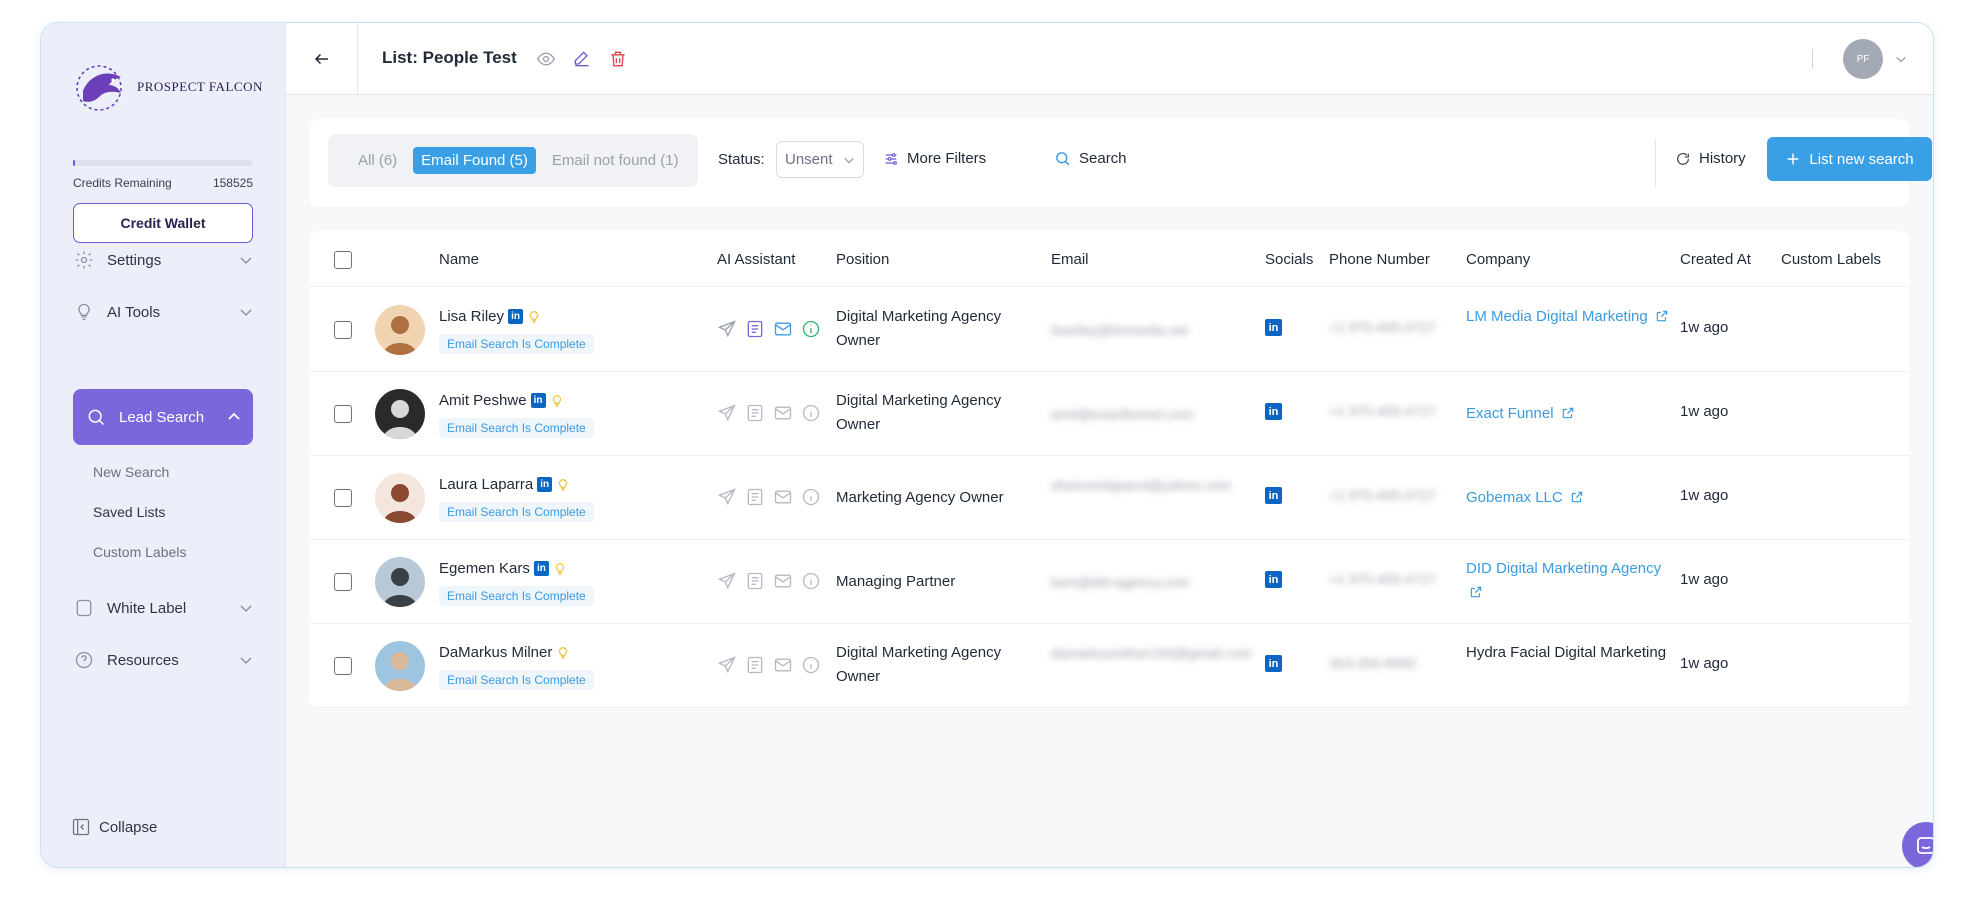 Image resolution: width=1973 pixels, height=916 pixels. What do you see at coordinates (1153, 582) in the screenshot?
I see `lead-email: kars@did-agency.com` at bounding box center [1153, 582].